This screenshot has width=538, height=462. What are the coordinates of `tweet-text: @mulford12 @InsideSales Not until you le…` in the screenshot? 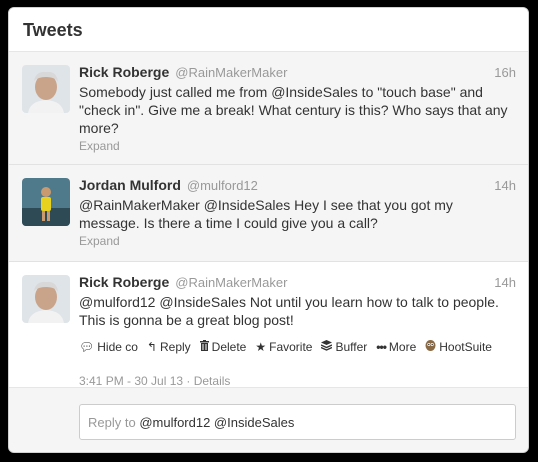 It's located at (289, 311).